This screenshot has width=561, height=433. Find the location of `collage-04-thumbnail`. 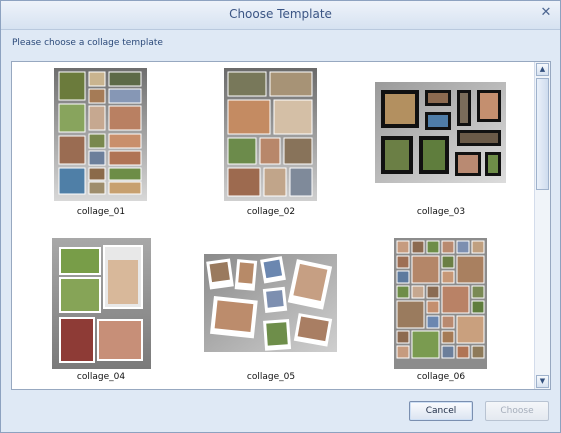

collage-04-thumbnail is located at coordinates (101, 303).